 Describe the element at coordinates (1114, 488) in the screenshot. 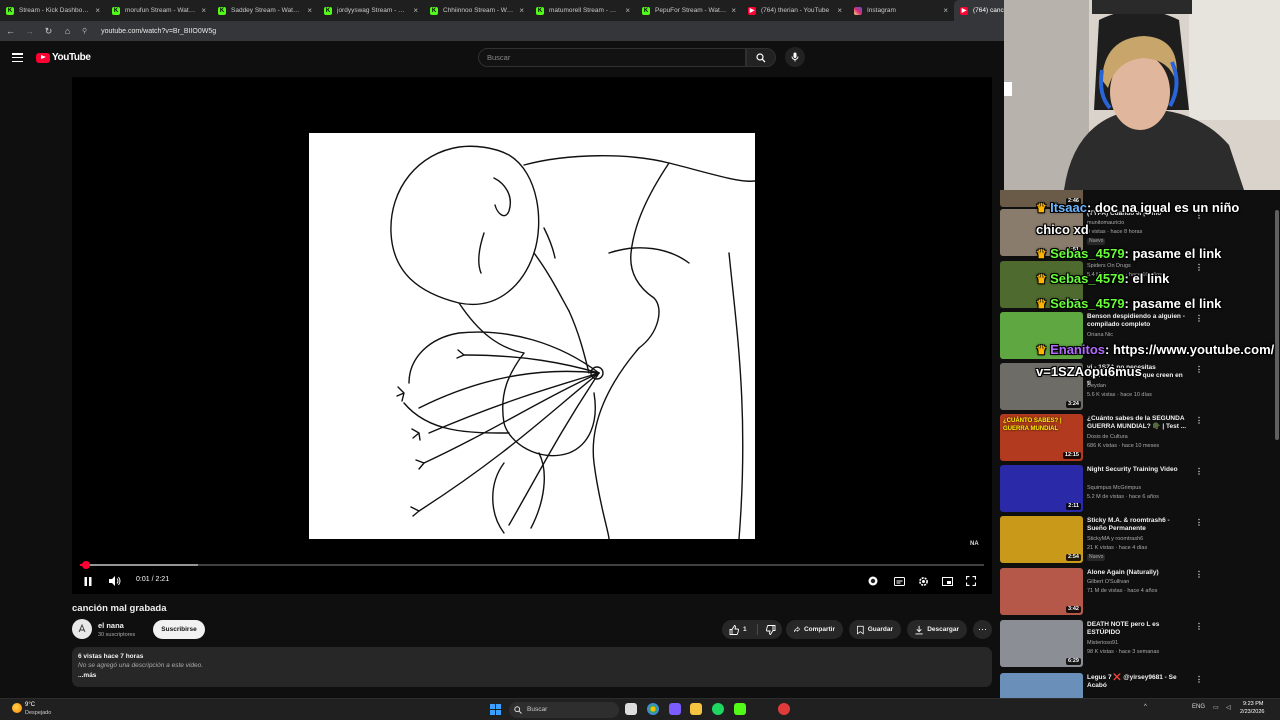

I see `recommended-channel: Squimpus McGrimpus` at that location.